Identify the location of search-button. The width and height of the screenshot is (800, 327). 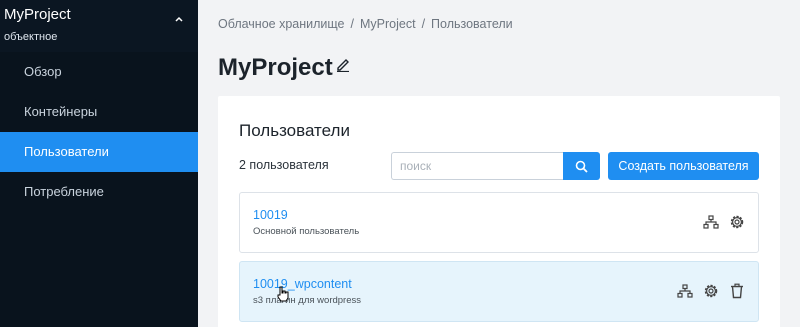
(581, 166).